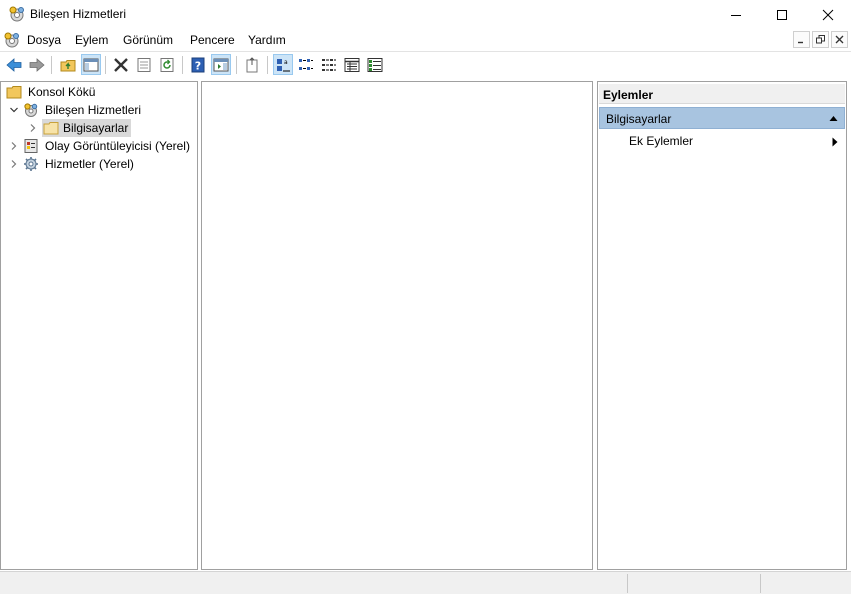 Image resolution: width=851 pixels, height=594 pixels. I want to click on minimize-button, so click(736, 14).